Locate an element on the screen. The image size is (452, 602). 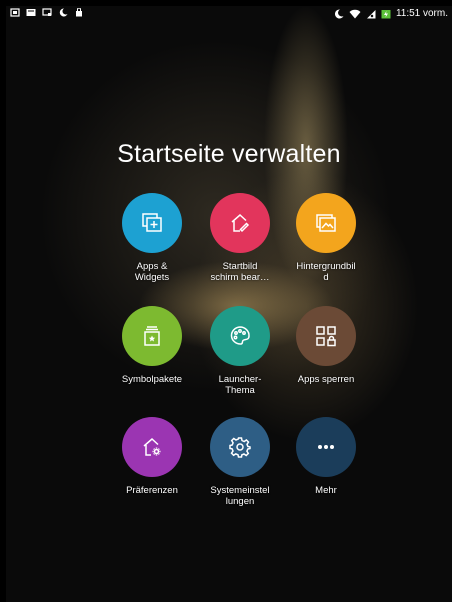
launcher-theme-circle is located at coordinates (240, 336).